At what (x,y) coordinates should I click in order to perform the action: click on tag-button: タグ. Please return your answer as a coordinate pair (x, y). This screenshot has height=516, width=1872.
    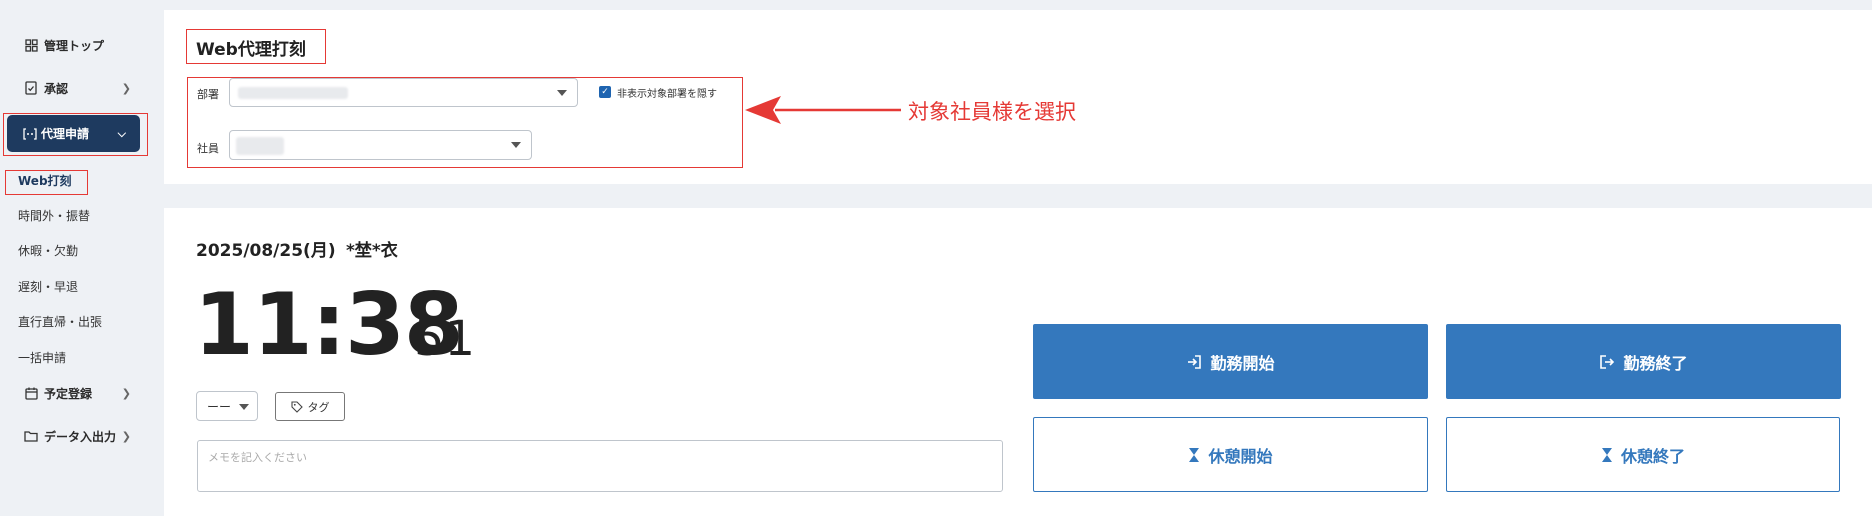
    Looking at the image, I should click on (310, 406).